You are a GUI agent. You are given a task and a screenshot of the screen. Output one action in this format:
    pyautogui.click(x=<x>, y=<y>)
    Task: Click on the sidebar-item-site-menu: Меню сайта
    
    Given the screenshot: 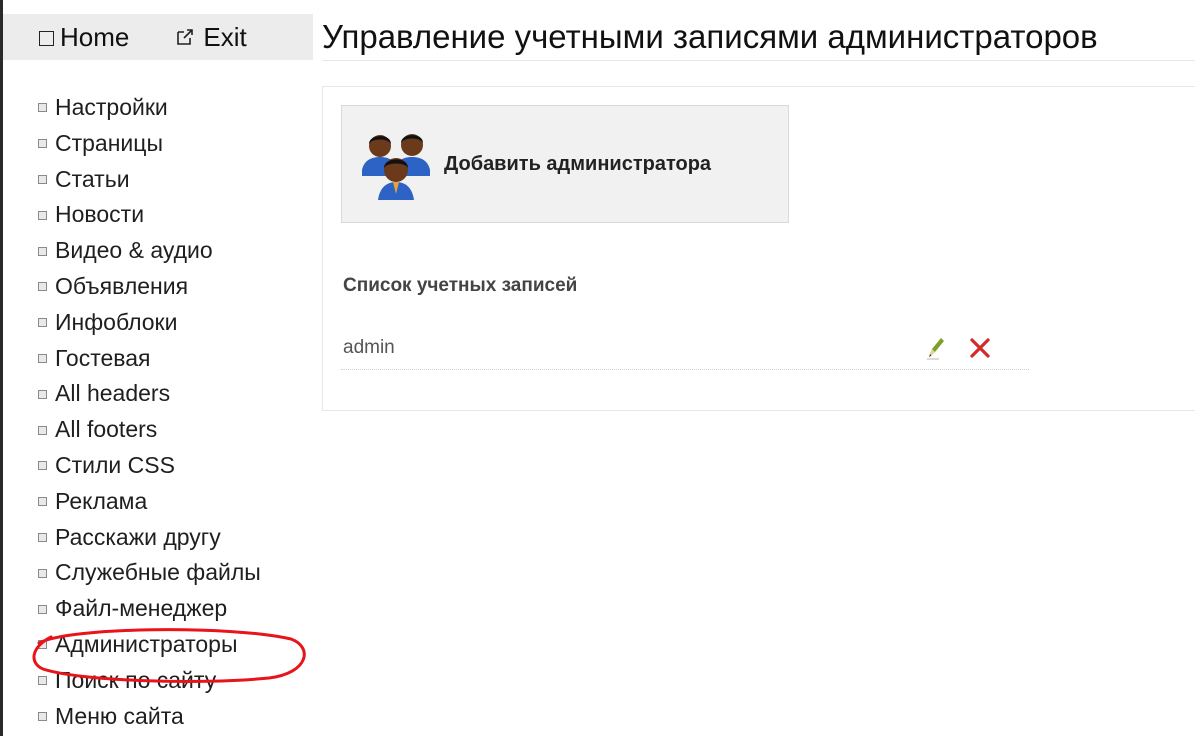 What is the action you would take?
    pyautogui.click(x=149, y=717)
    